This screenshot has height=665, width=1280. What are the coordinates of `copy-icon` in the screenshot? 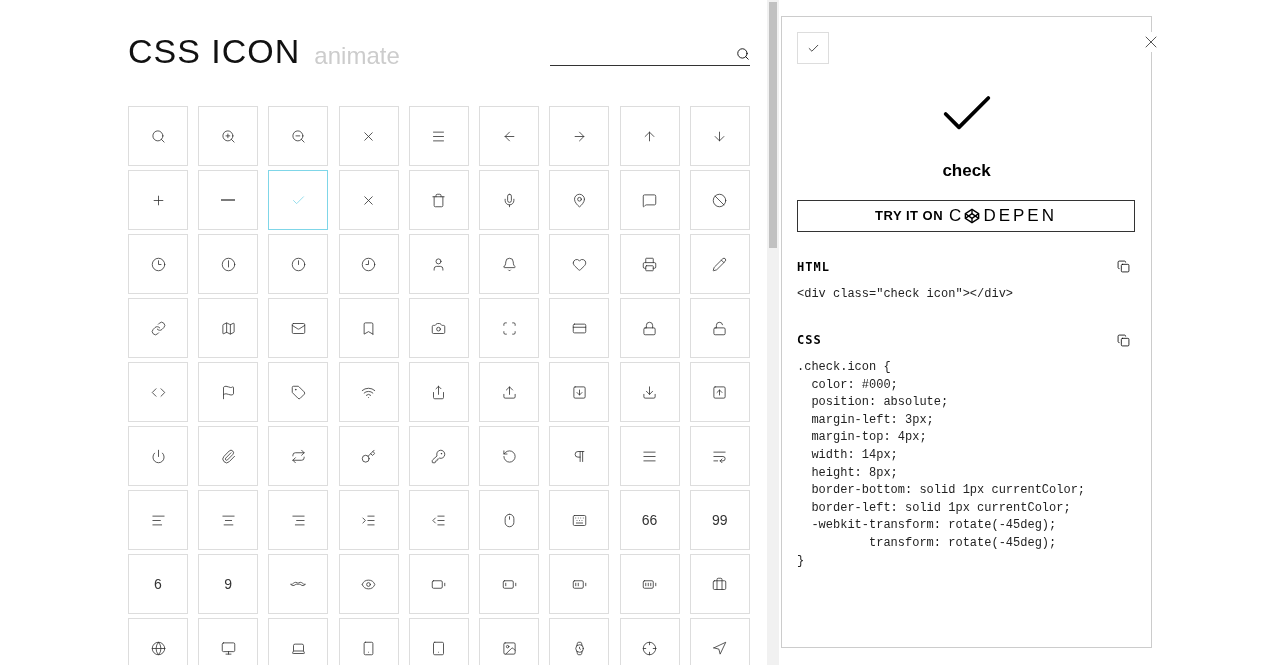 It's located at (1123, 266).